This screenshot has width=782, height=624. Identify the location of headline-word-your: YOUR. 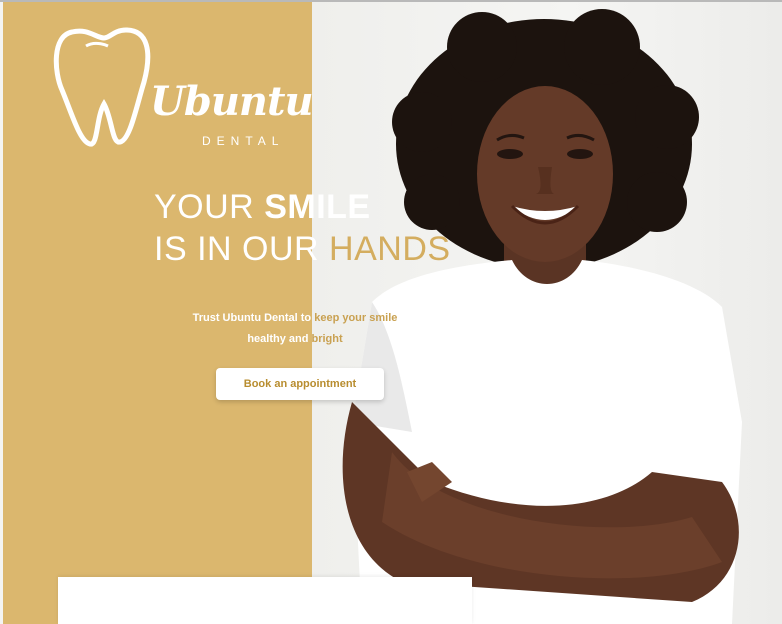
(209, 207).